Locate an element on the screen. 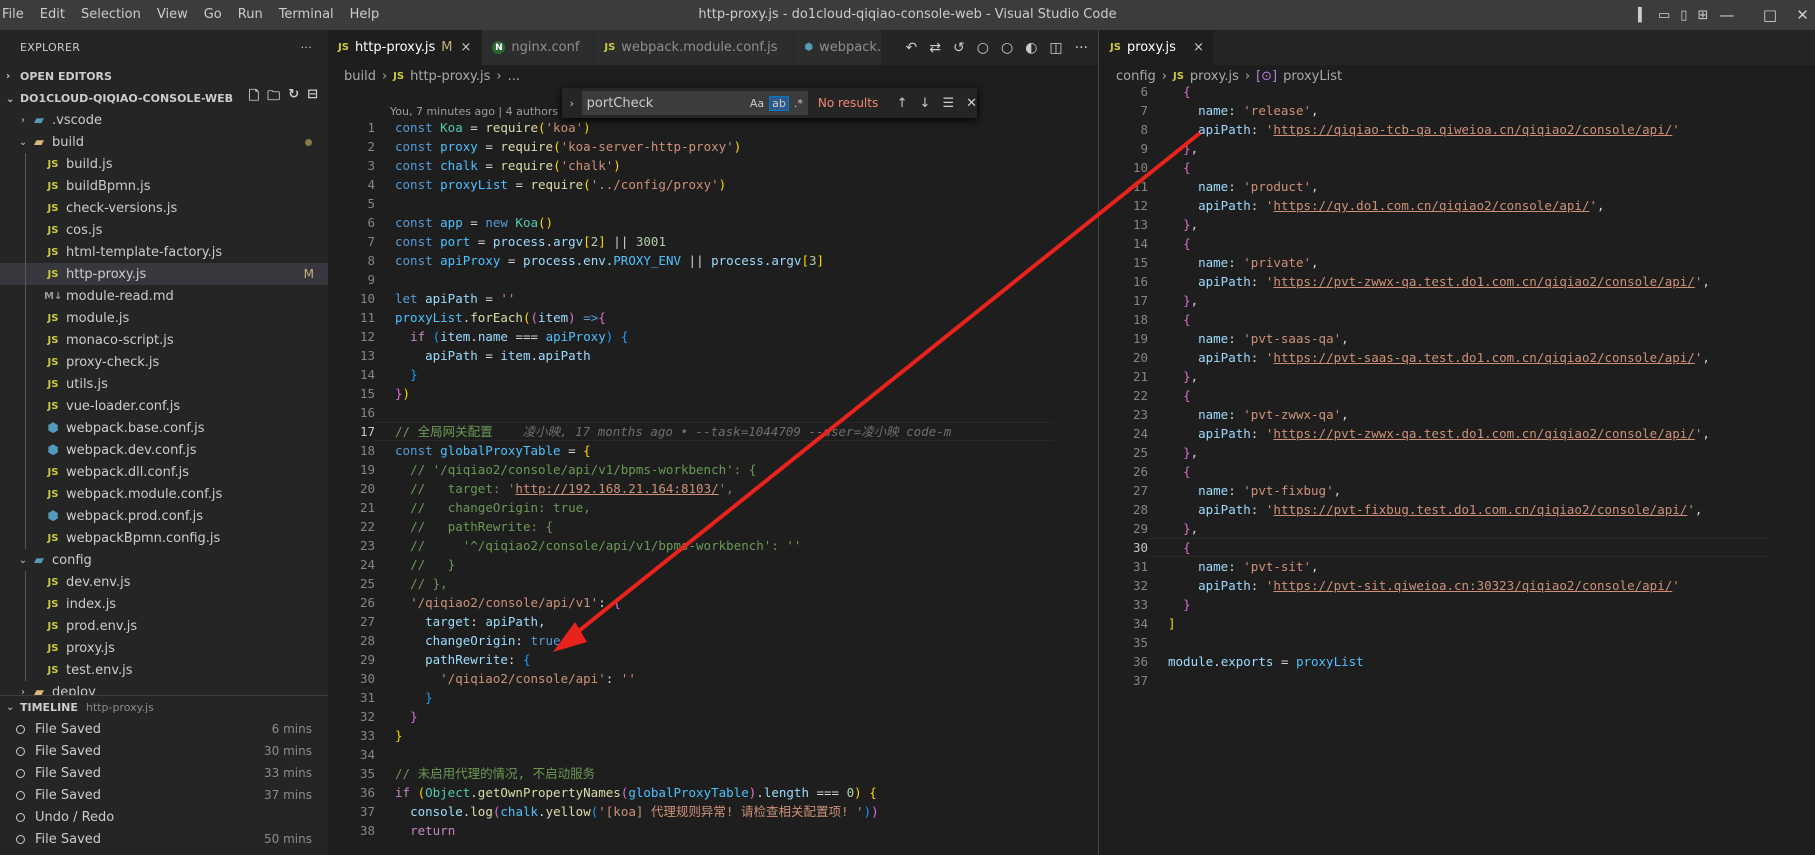  code-line: 38 return is located at coordinates (713, 830).